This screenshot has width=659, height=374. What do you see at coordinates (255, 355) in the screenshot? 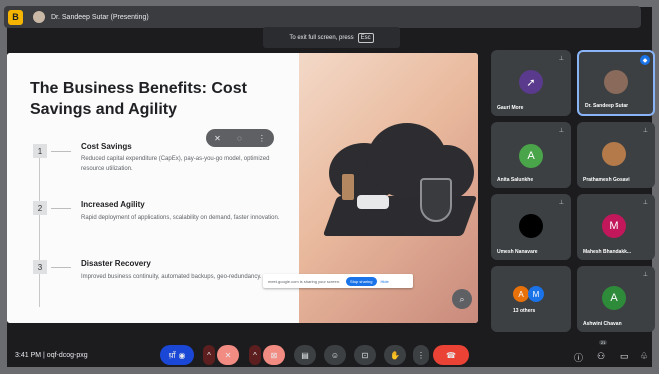
I see `camera-options-chevron-icon: ^` at bounding box center [255, 355].